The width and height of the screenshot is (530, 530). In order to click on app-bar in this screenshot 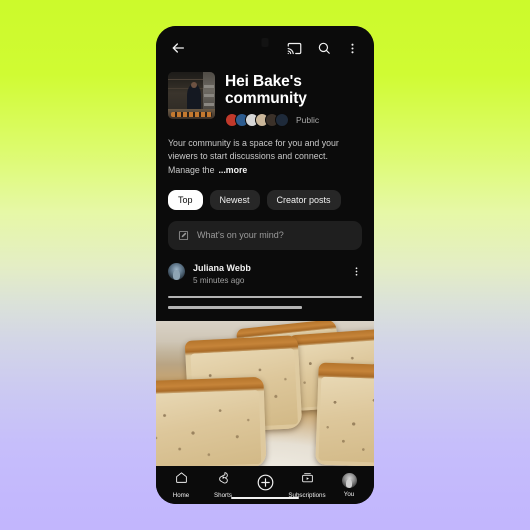, I will do `click(265, 48)`.